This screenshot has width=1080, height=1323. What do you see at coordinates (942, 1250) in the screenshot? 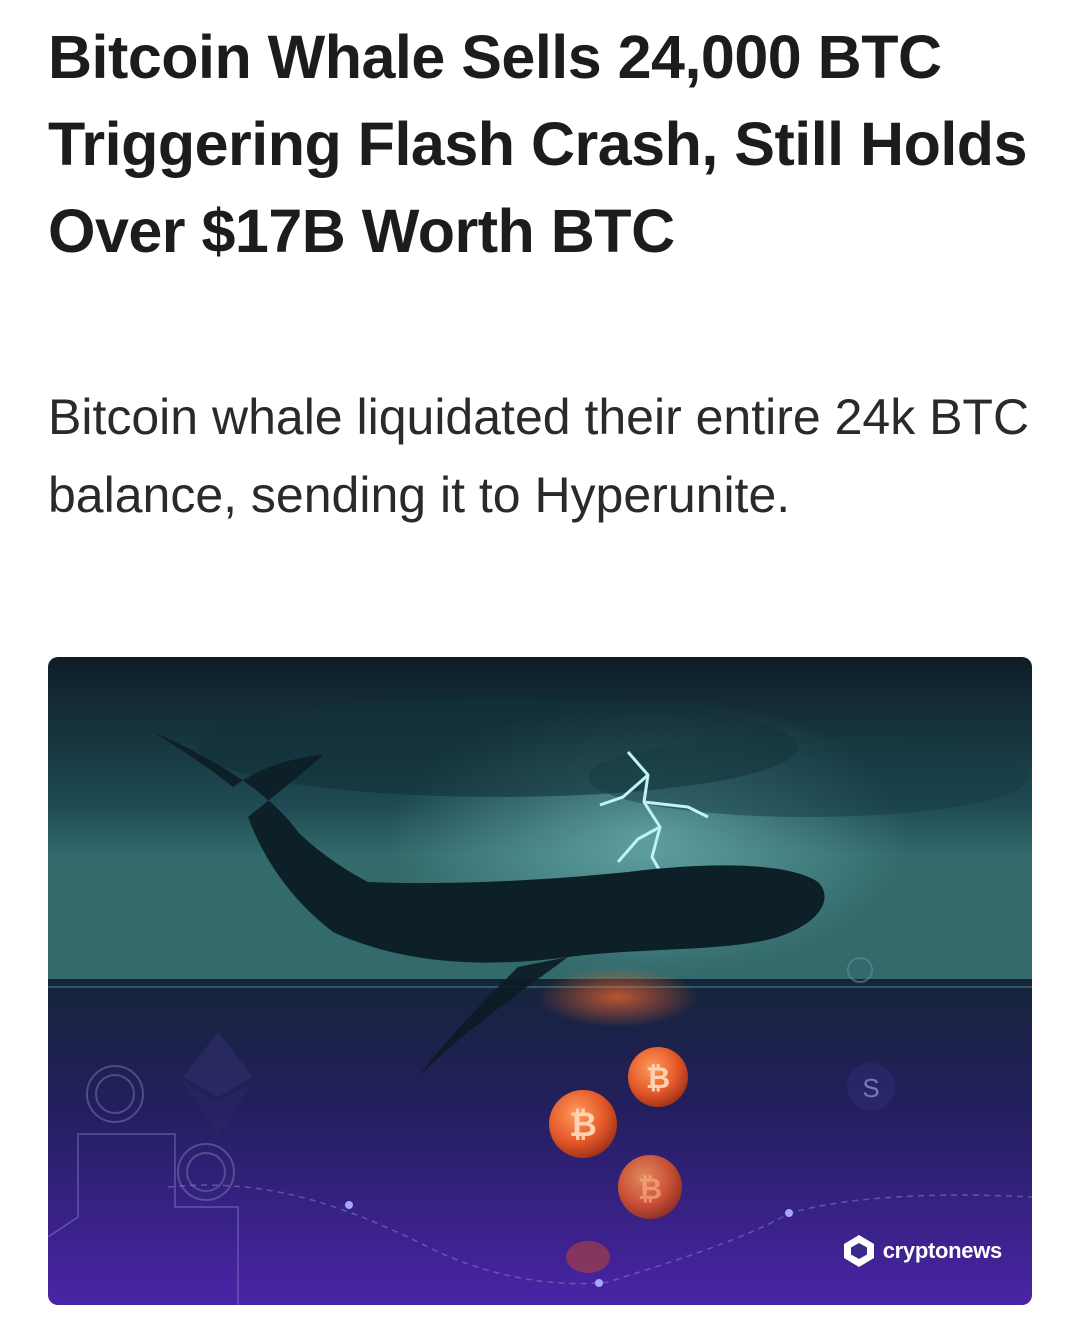
I see `brand-name: cryptonews` at bounding box center [942, 1250].